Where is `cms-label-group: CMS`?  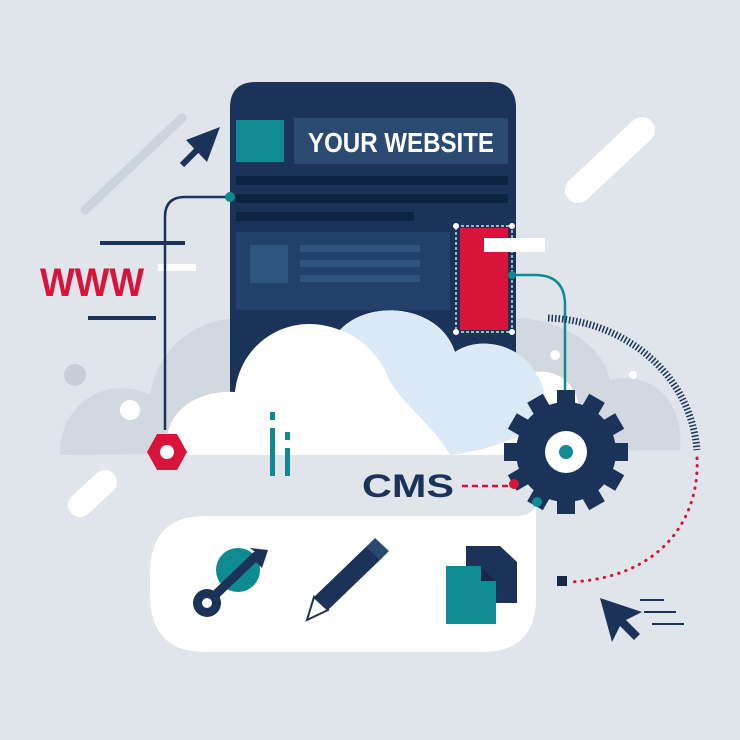 cms-label-group: CMS is located at coordinates (440, 486).